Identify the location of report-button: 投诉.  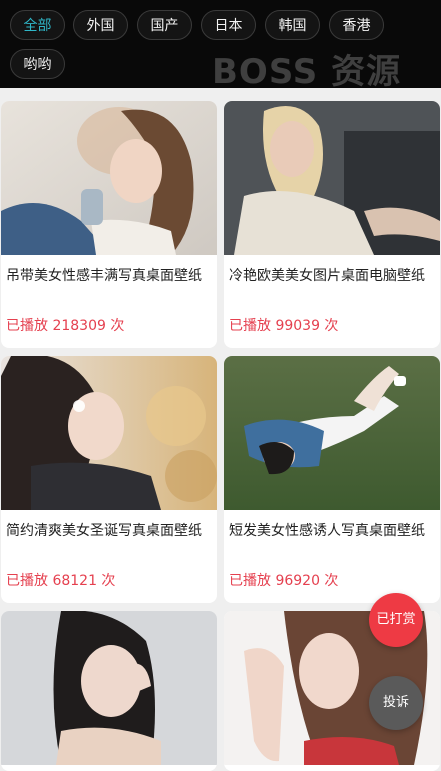
(396, 703).